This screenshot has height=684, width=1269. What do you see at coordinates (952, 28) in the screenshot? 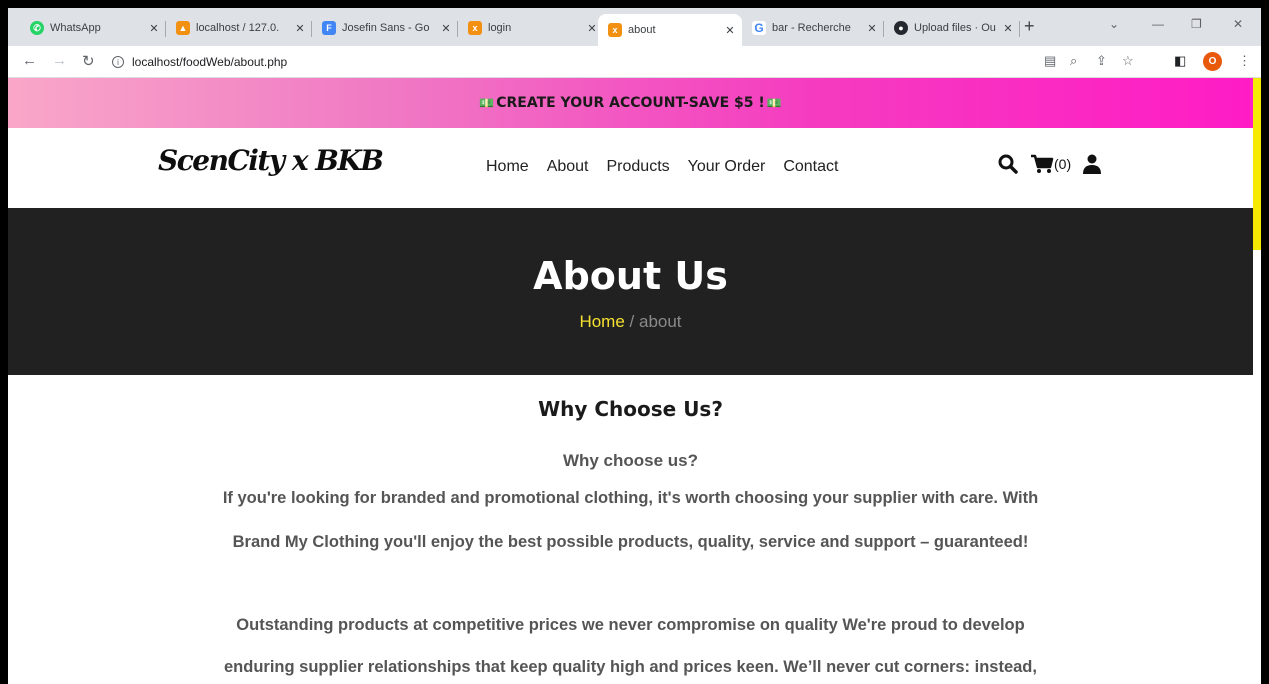
I see `tab-upload-files: ● Upload files · Ou ✕` at bounding box center [952, 28].